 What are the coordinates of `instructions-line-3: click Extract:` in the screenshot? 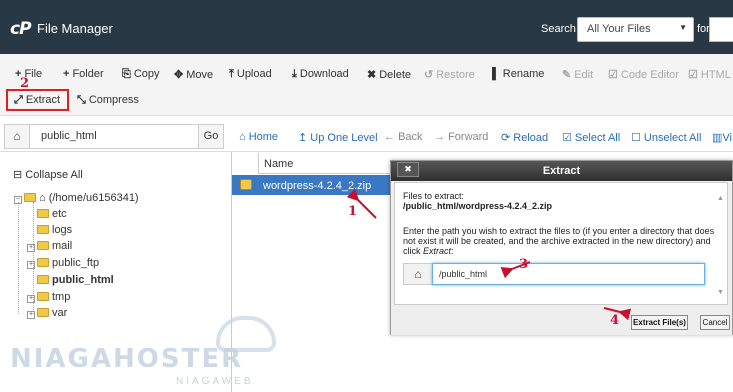 It's located at (428, 251).